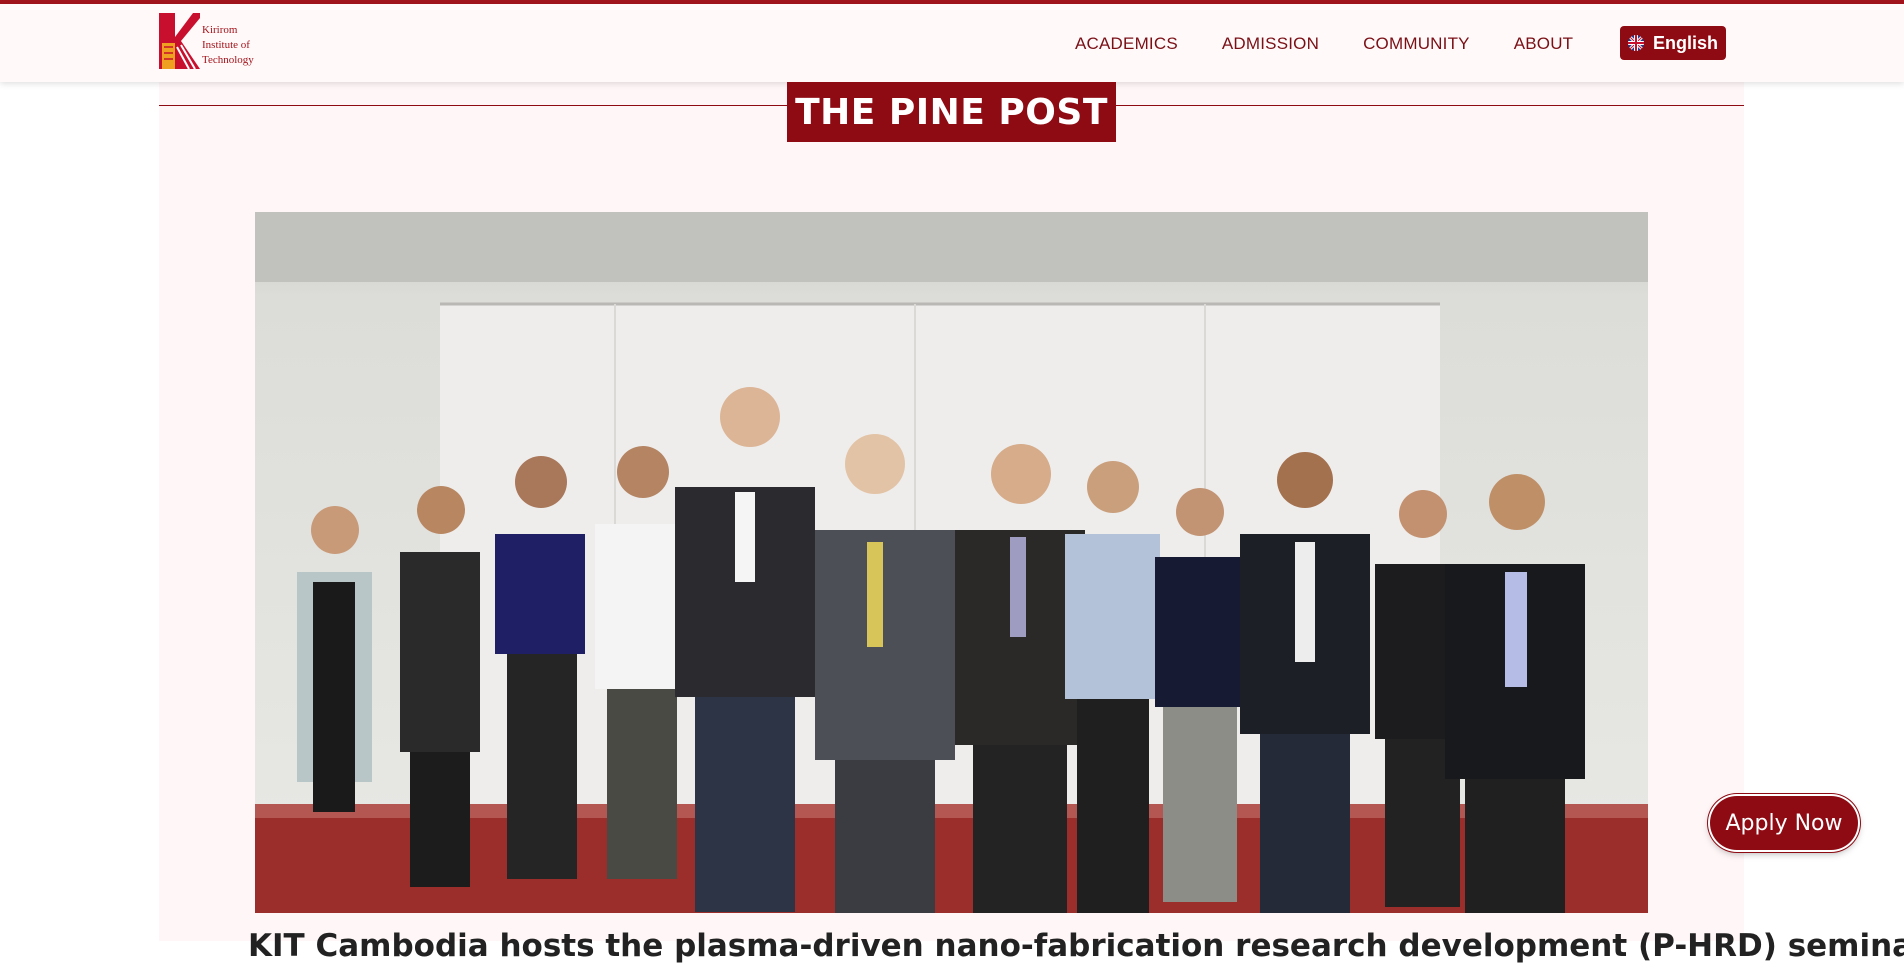 The image size is (1904, 966). Describe the element at coordinates (1270, 44) in the screenshot. I see `nav-admission: ADMISSION` at that location.